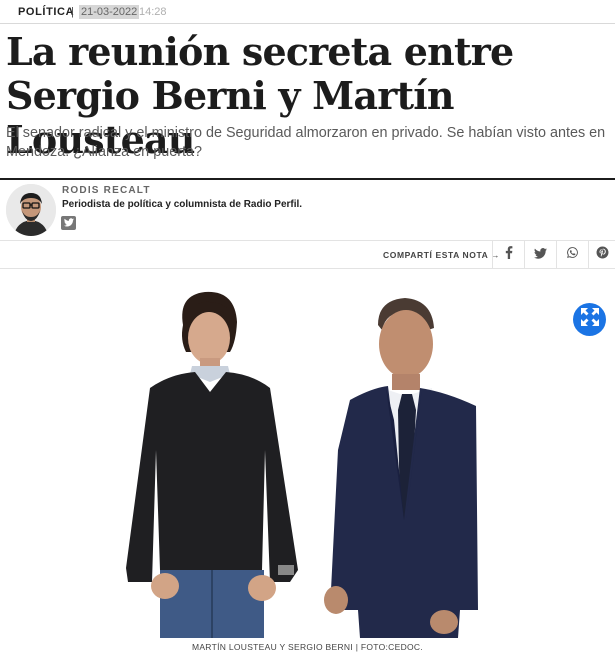 This screenshot has height=655, width=615. I want to click on share-pinterest-button, so click(601, 254).